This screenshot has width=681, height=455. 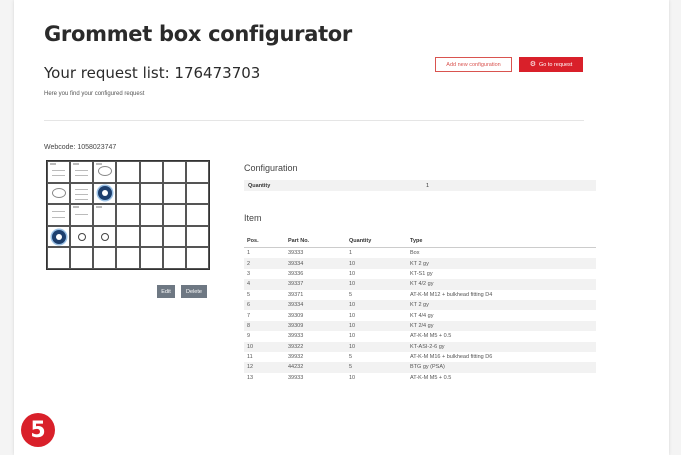 What do you see at coordinates (296, 315) in the screenshot?
I see `table-cell: 39309` at bounding box center [296, 315].